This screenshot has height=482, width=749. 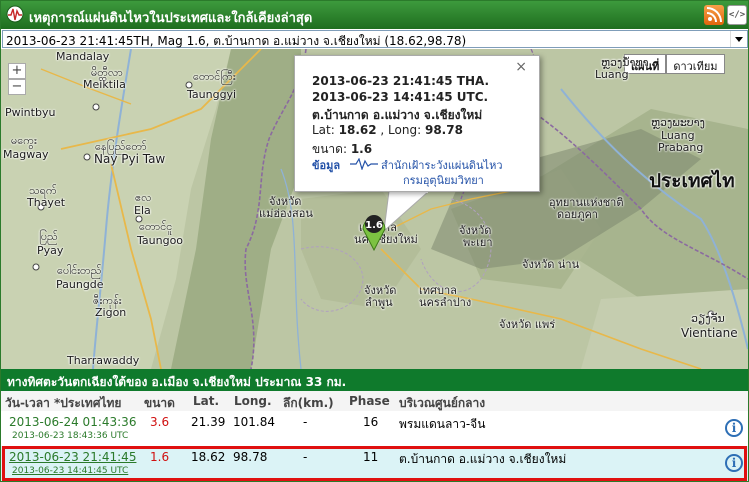 I want to click on row-utc-time: 2013-06-23 14:41:45 UTC, so click(x=70, y=471).